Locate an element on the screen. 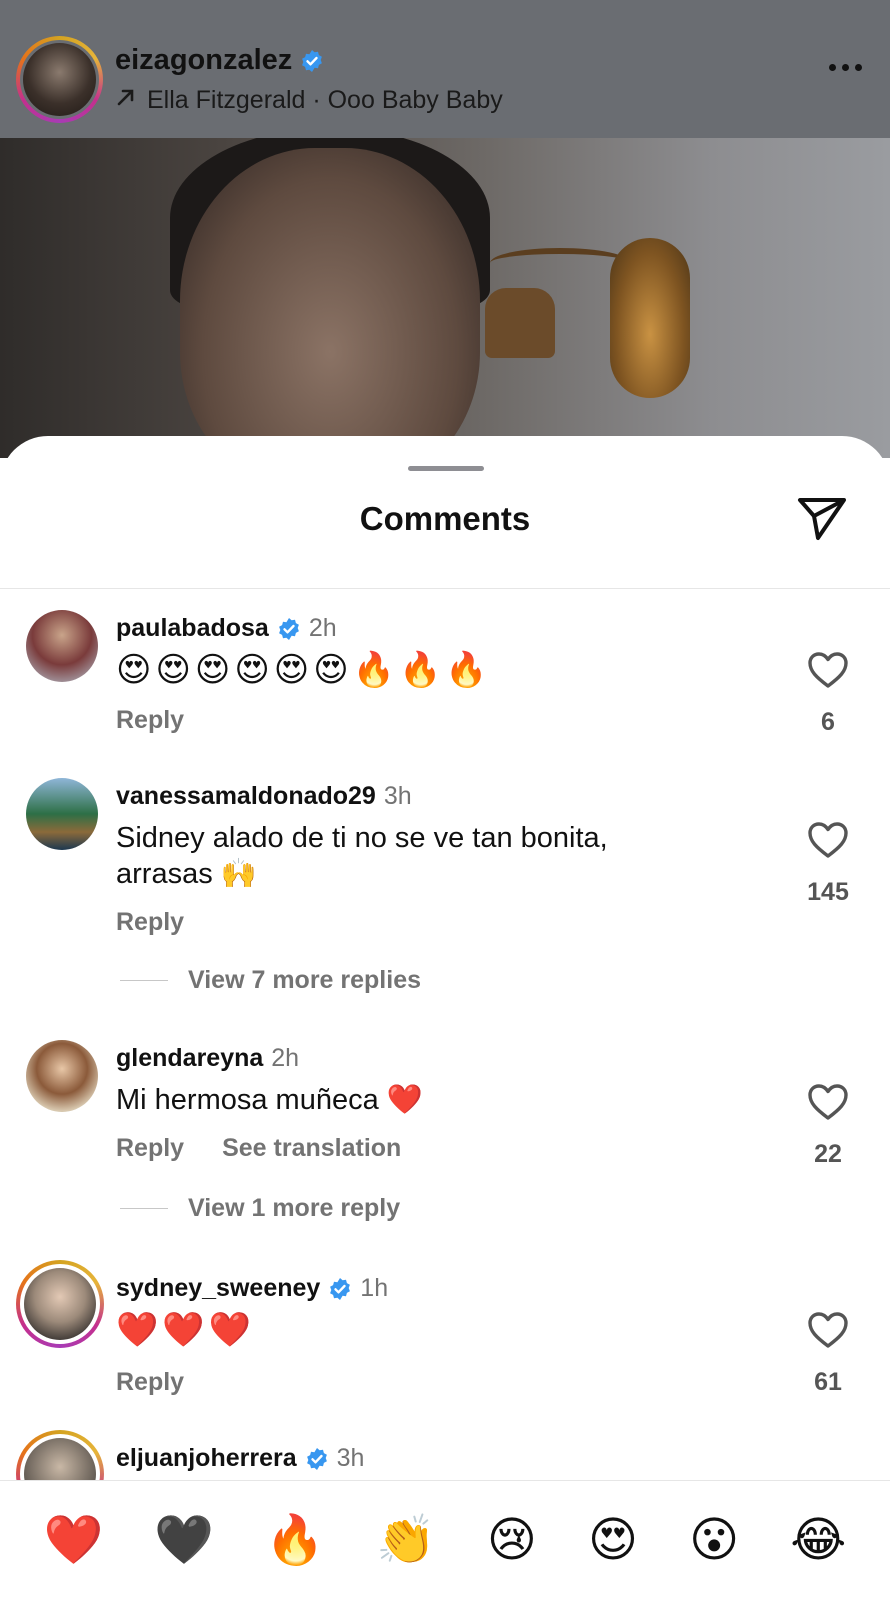 This screenshot has height=1600, width=890. like-count: 61 is located at coordinates (828, 1382).